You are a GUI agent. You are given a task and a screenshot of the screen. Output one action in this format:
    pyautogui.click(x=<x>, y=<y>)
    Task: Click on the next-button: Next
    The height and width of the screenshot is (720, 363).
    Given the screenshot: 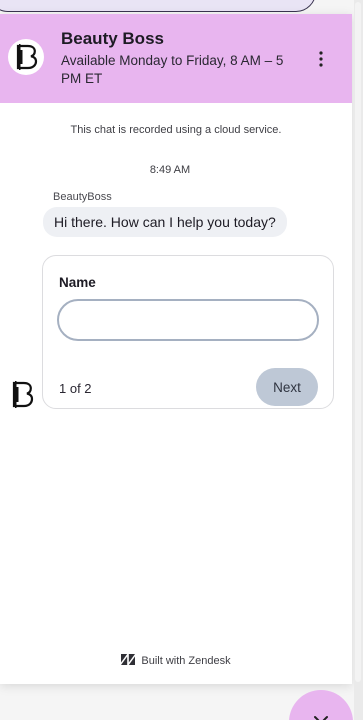 What is the action you would take?
    pyautogui.click(x=287, y=387)
    